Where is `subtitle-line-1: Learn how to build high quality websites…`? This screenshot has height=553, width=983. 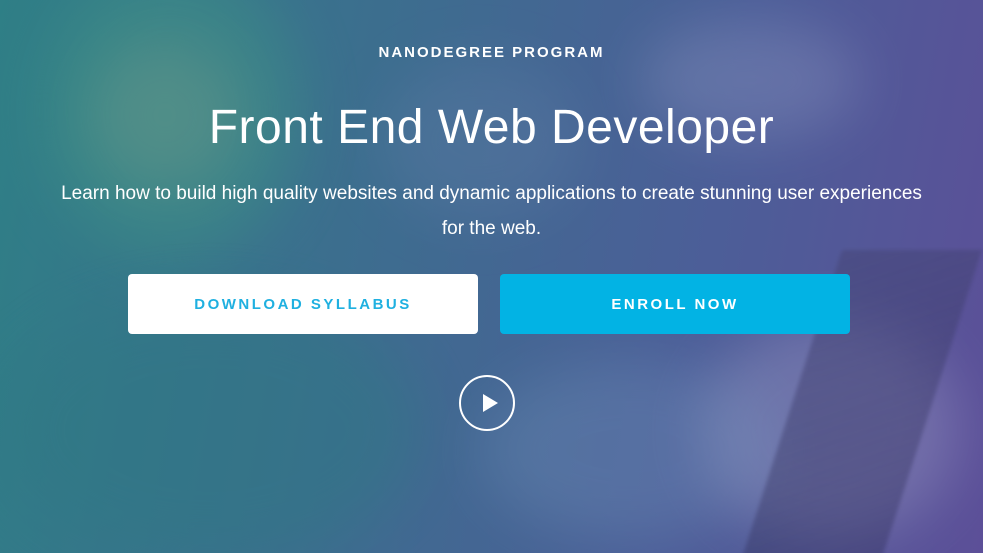 subtitle-line-1: Learn how to build high quality websites… is located at coordinates (491, 193).